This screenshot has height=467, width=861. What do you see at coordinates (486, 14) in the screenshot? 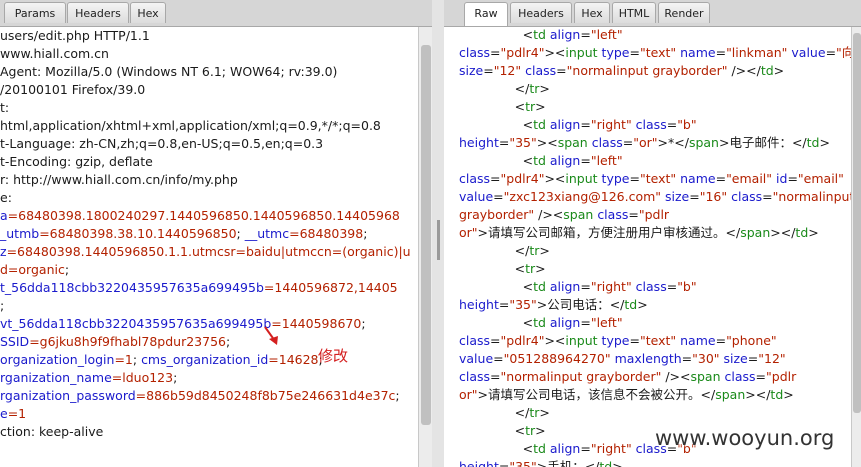
I see `tab-raw: Raw` at bounding box center [486, 14].